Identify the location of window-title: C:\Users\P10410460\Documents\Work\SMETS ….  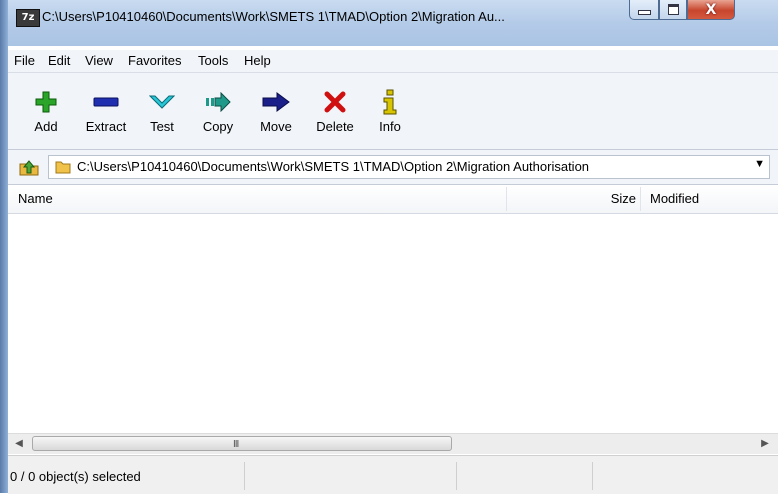
(273, 16).